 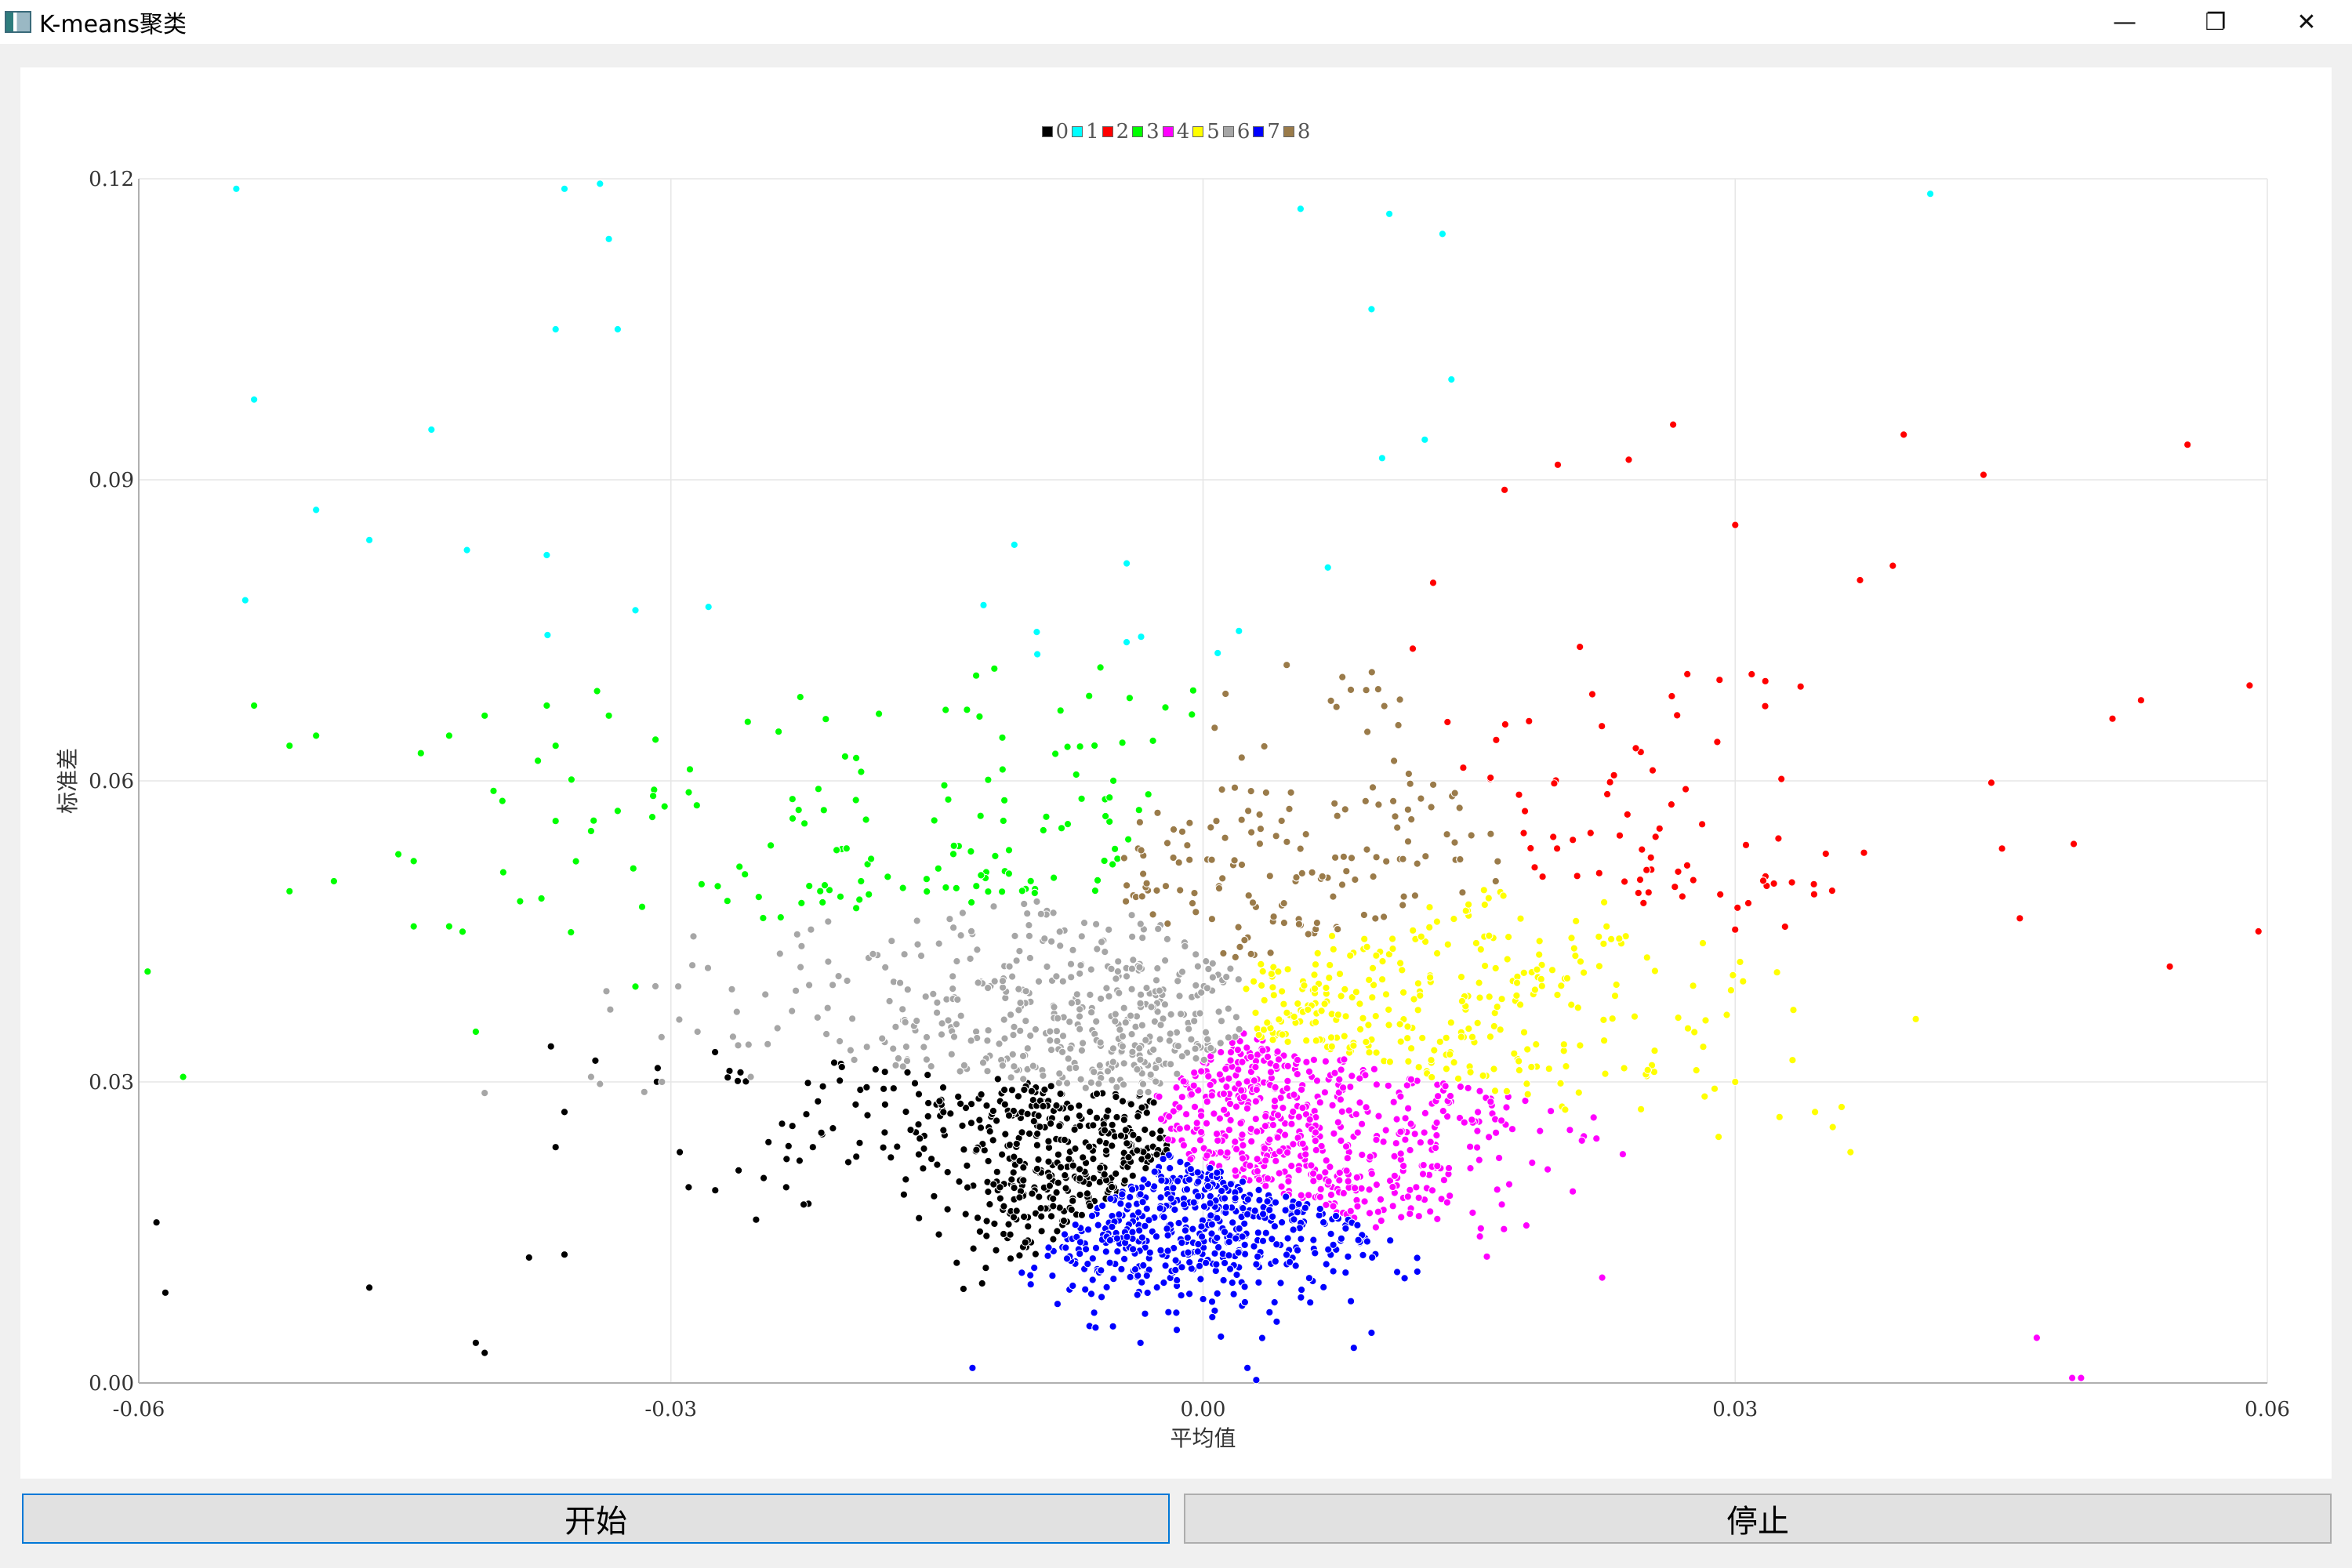 I want to click on close-button: ✕, so click(x=2306, y=22).